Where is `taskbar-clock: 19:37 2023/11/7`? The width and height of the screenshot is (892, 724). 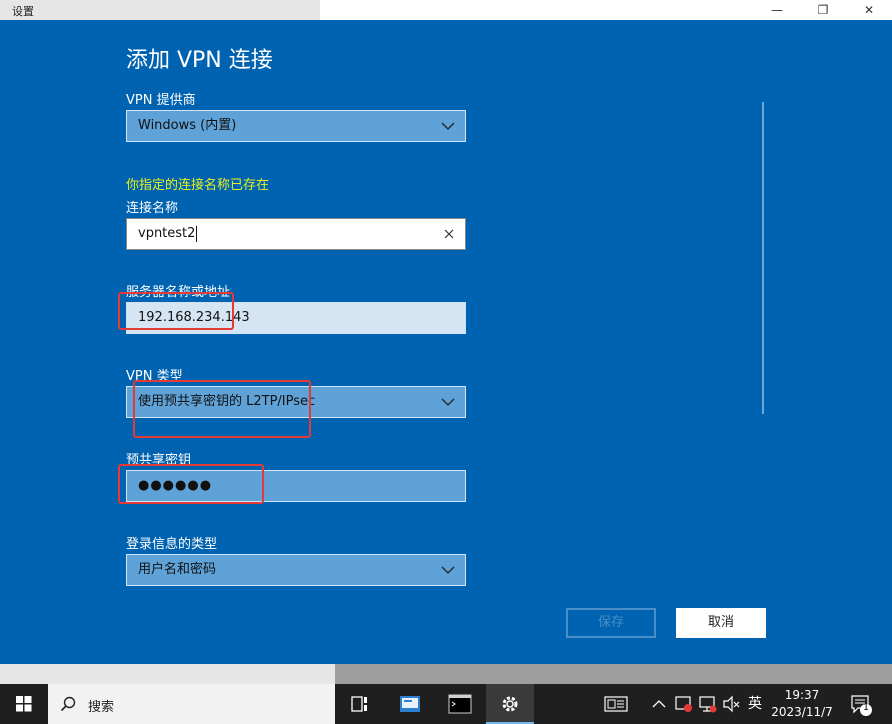 taskbar-clock: 19:37 2023/11/7 is located at coordinates (802, 704).